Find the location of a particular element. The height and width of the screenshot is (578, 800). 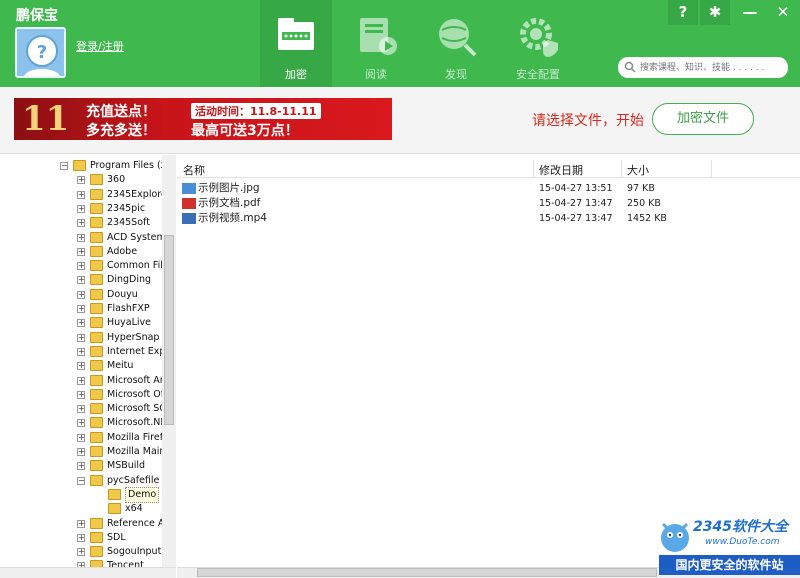

tree-item: − Program Files (x is located at coordinates (87, 166).